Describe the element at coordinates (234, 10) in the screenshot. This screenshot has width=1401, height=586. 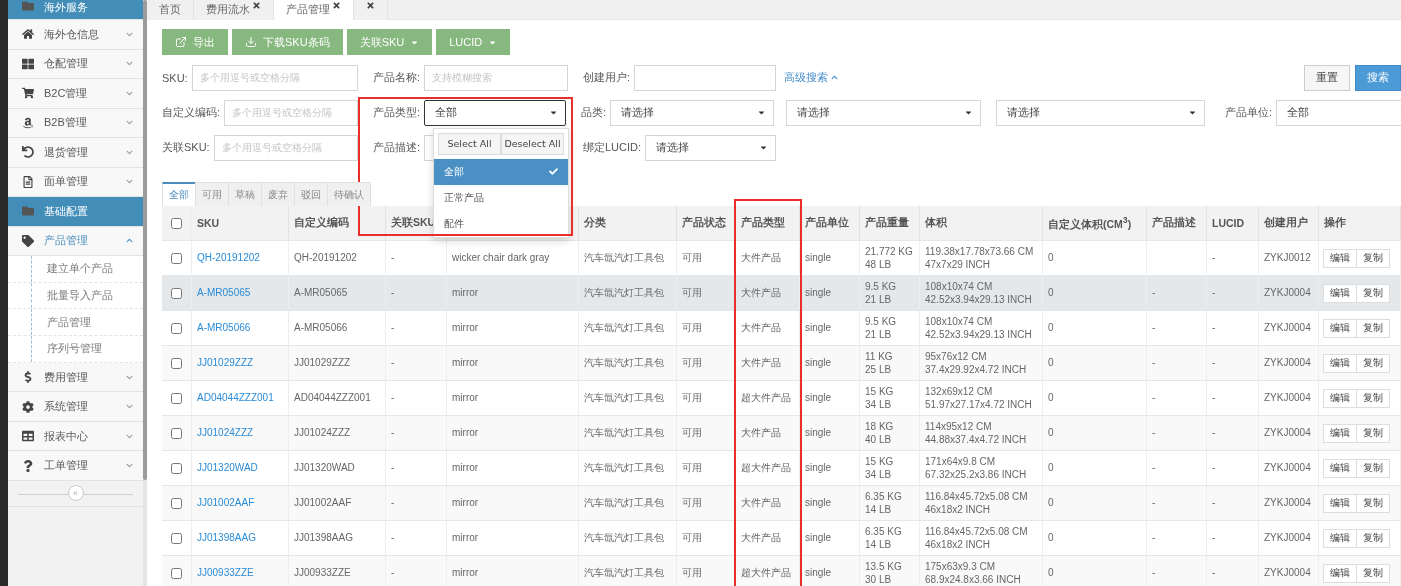
I see `page-tab: 费用流水` at that location.